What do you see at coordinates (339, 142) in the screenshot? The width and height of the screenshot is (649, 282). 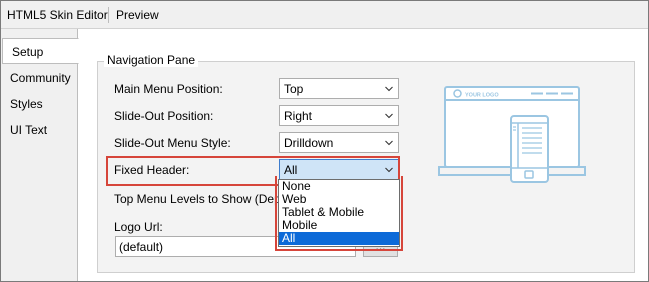 I see `slide-out-menu-style-dropdown: Drilldown` at bounding box center [339, 142].